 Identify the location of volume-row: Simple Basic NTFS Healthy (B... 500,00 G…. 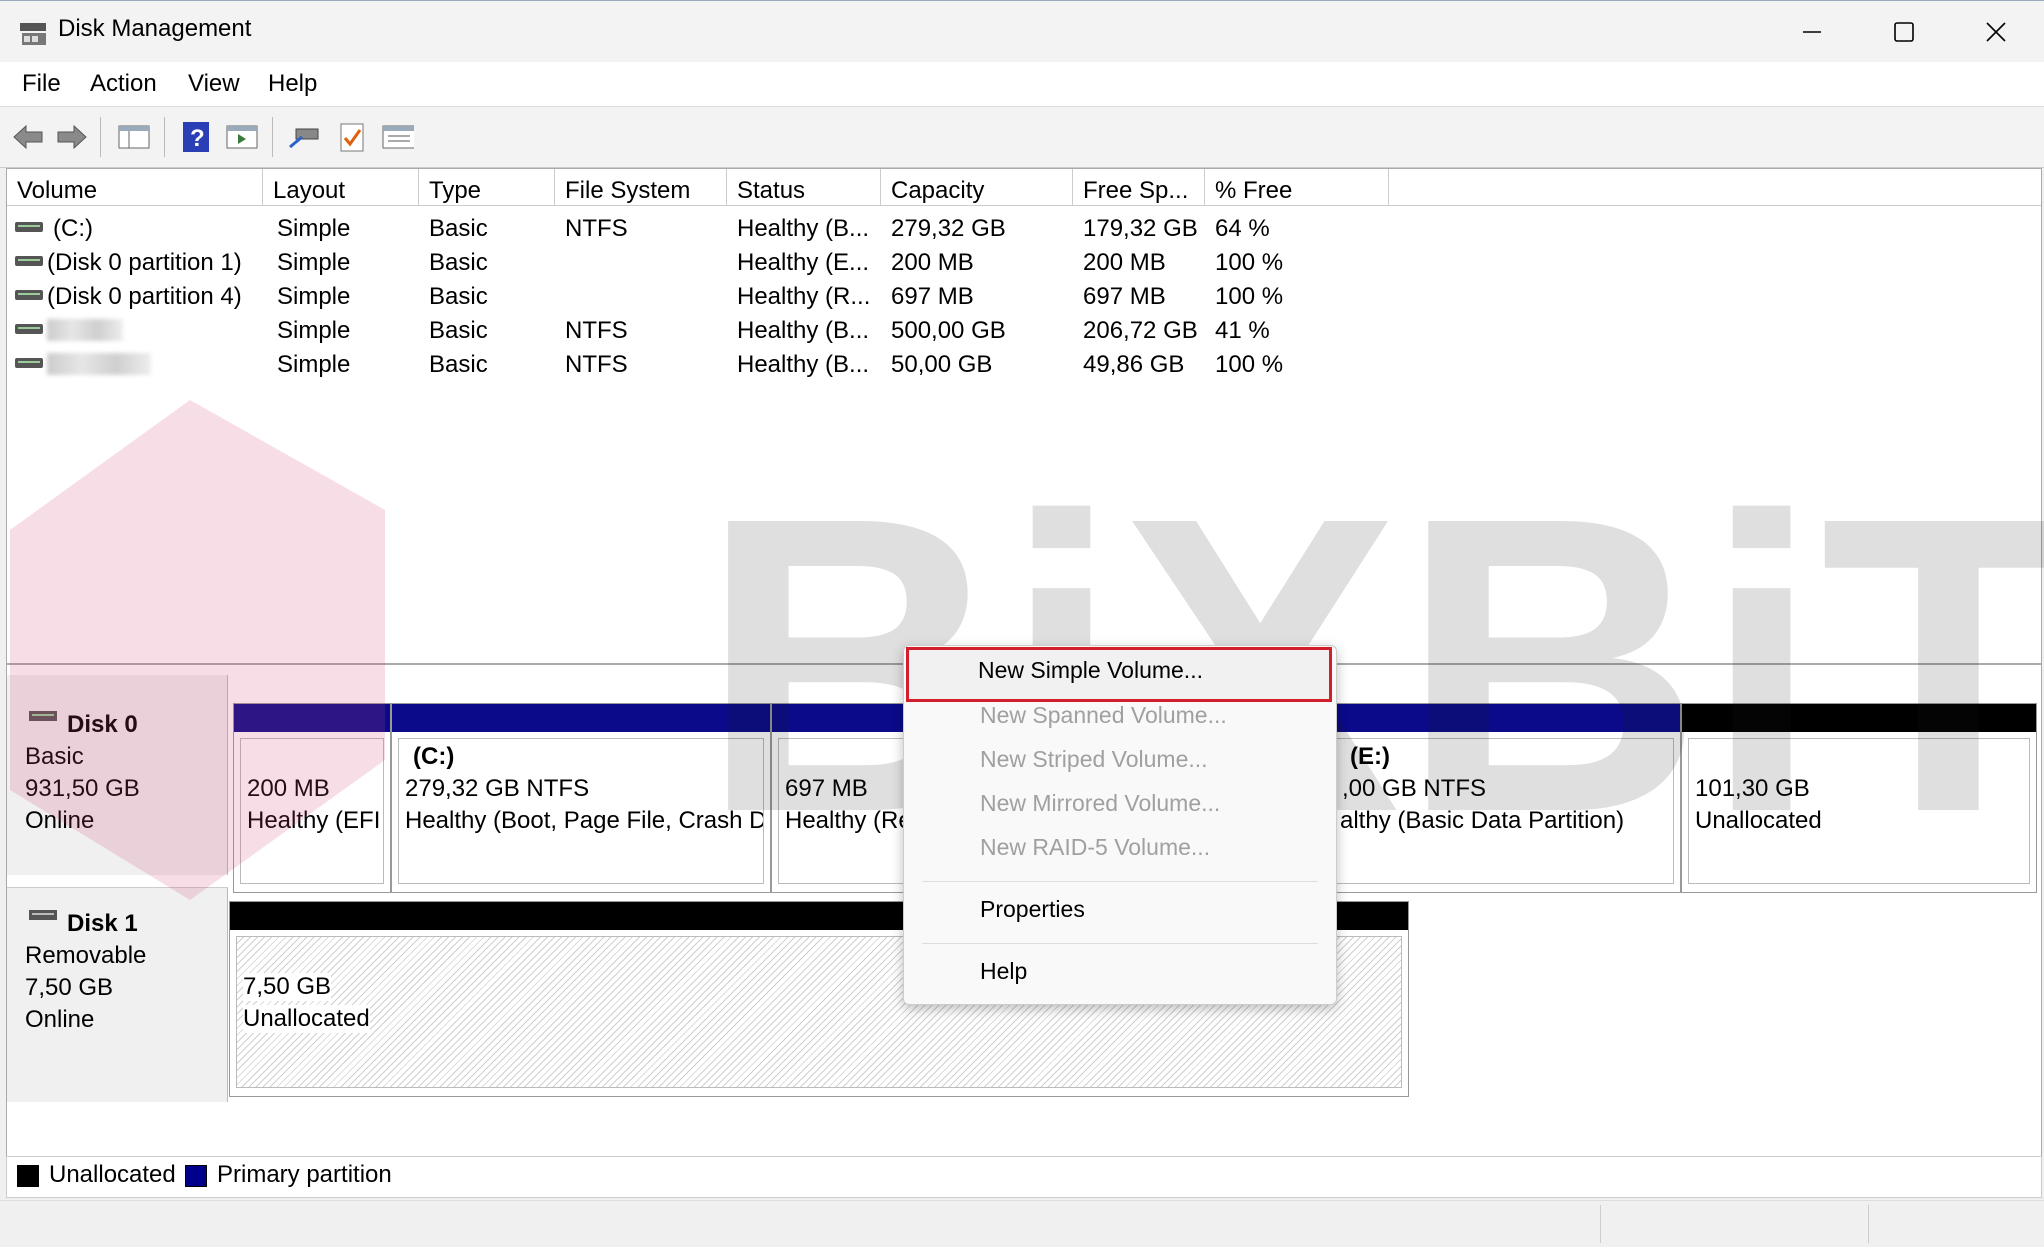
(1024, 330).